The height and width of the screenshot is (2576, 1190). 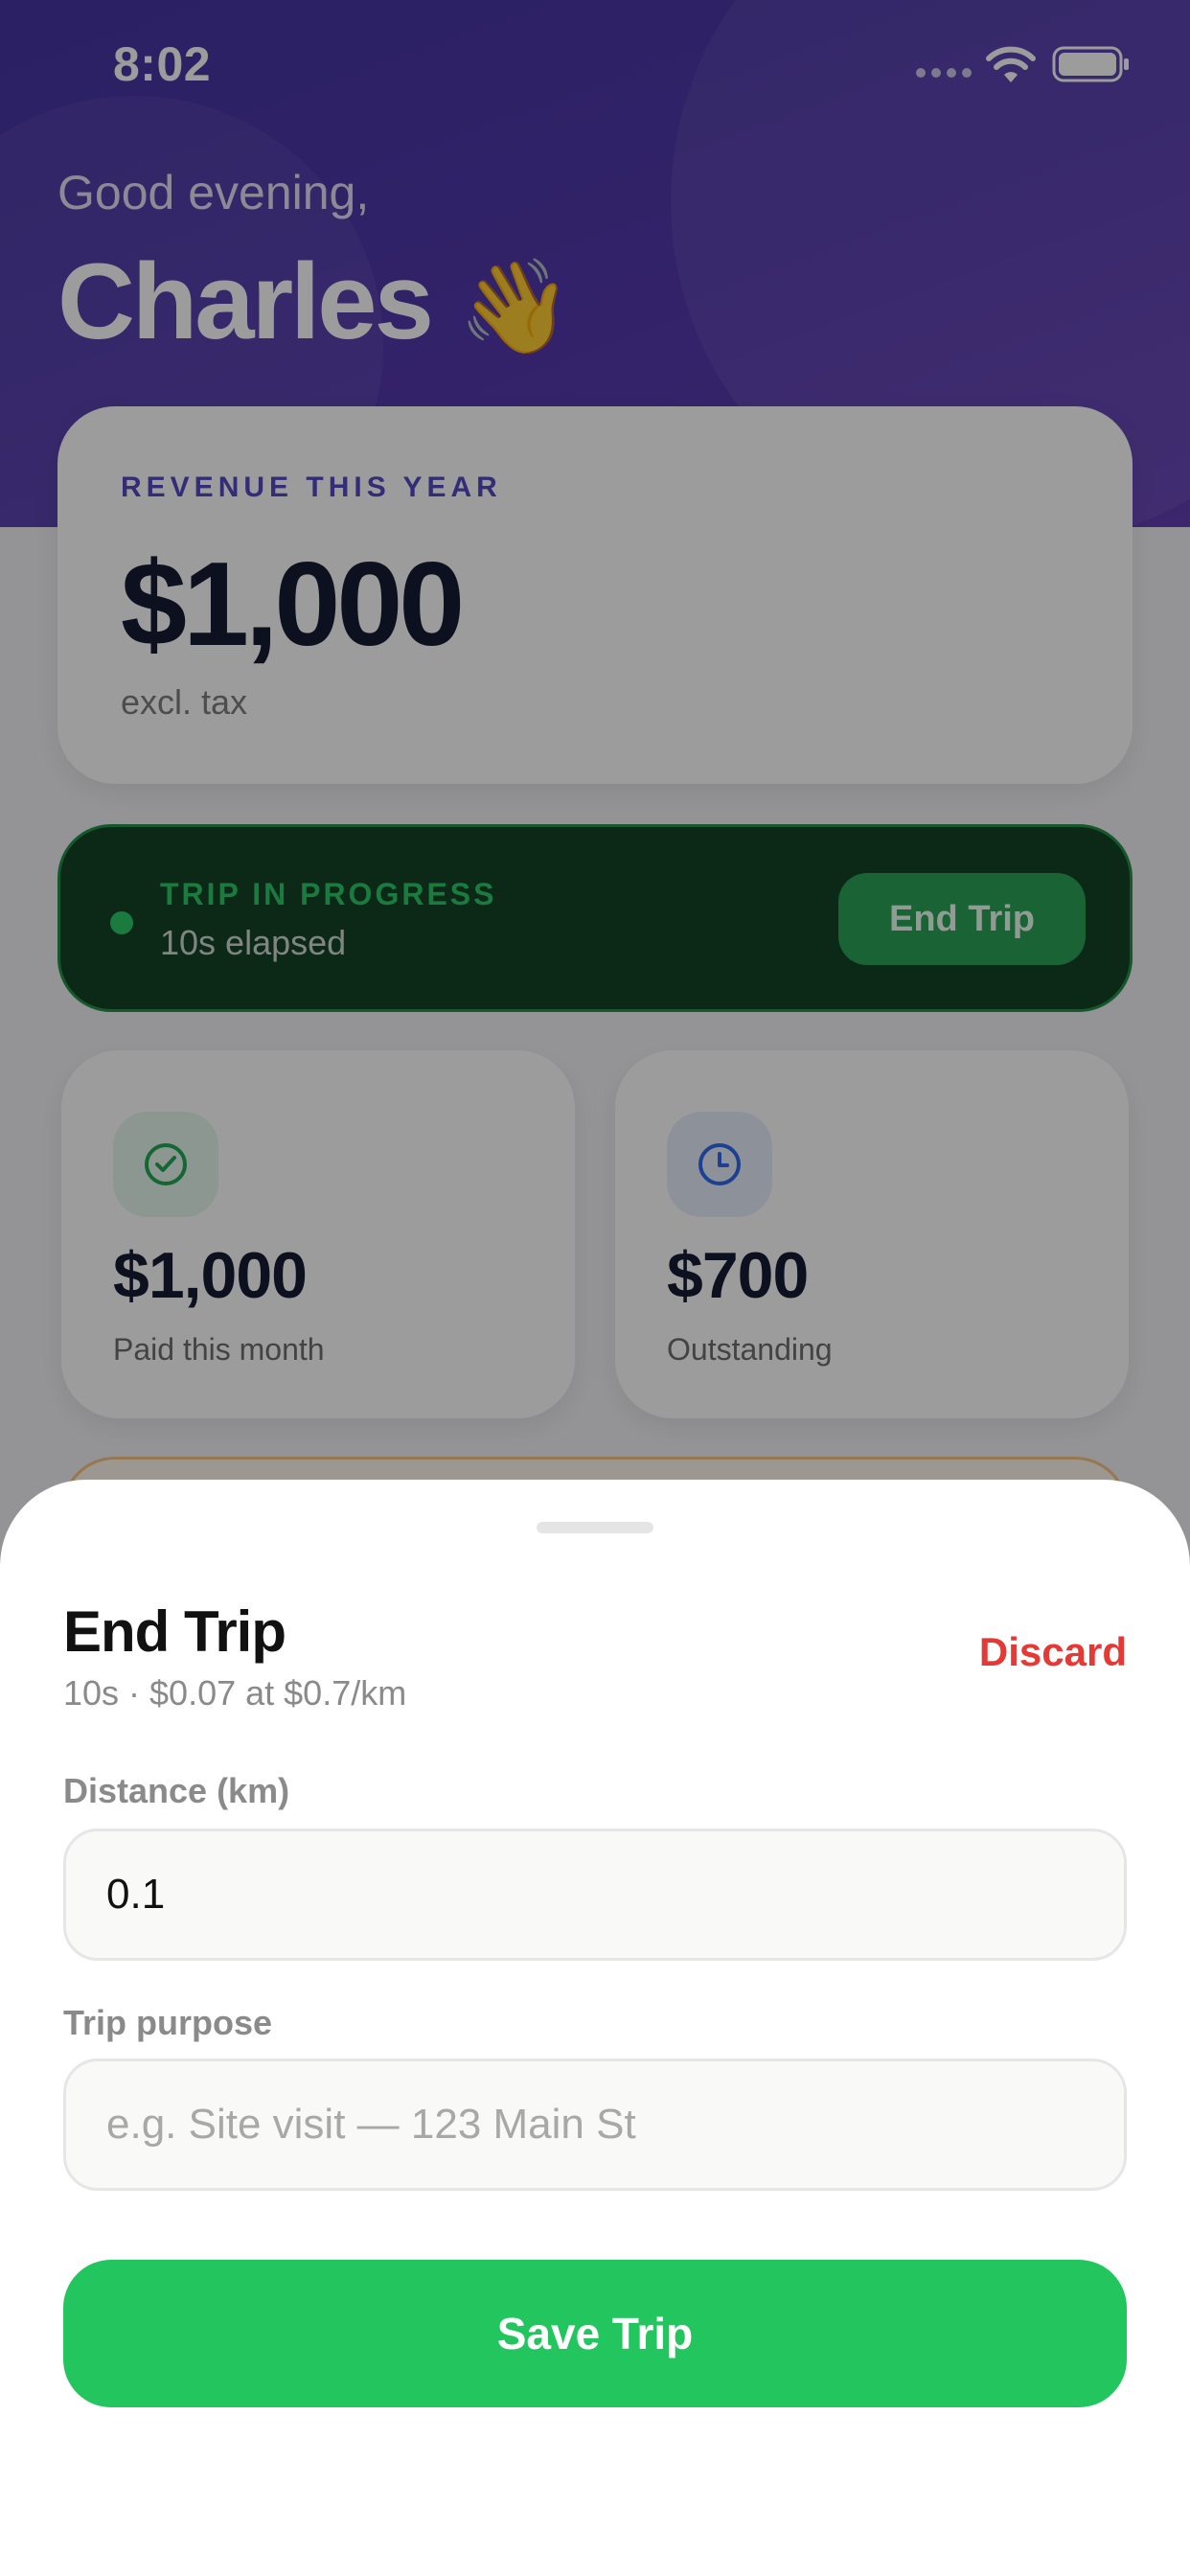 I want to click on distance-label: Distance (km), so click(x=177, y=1790).